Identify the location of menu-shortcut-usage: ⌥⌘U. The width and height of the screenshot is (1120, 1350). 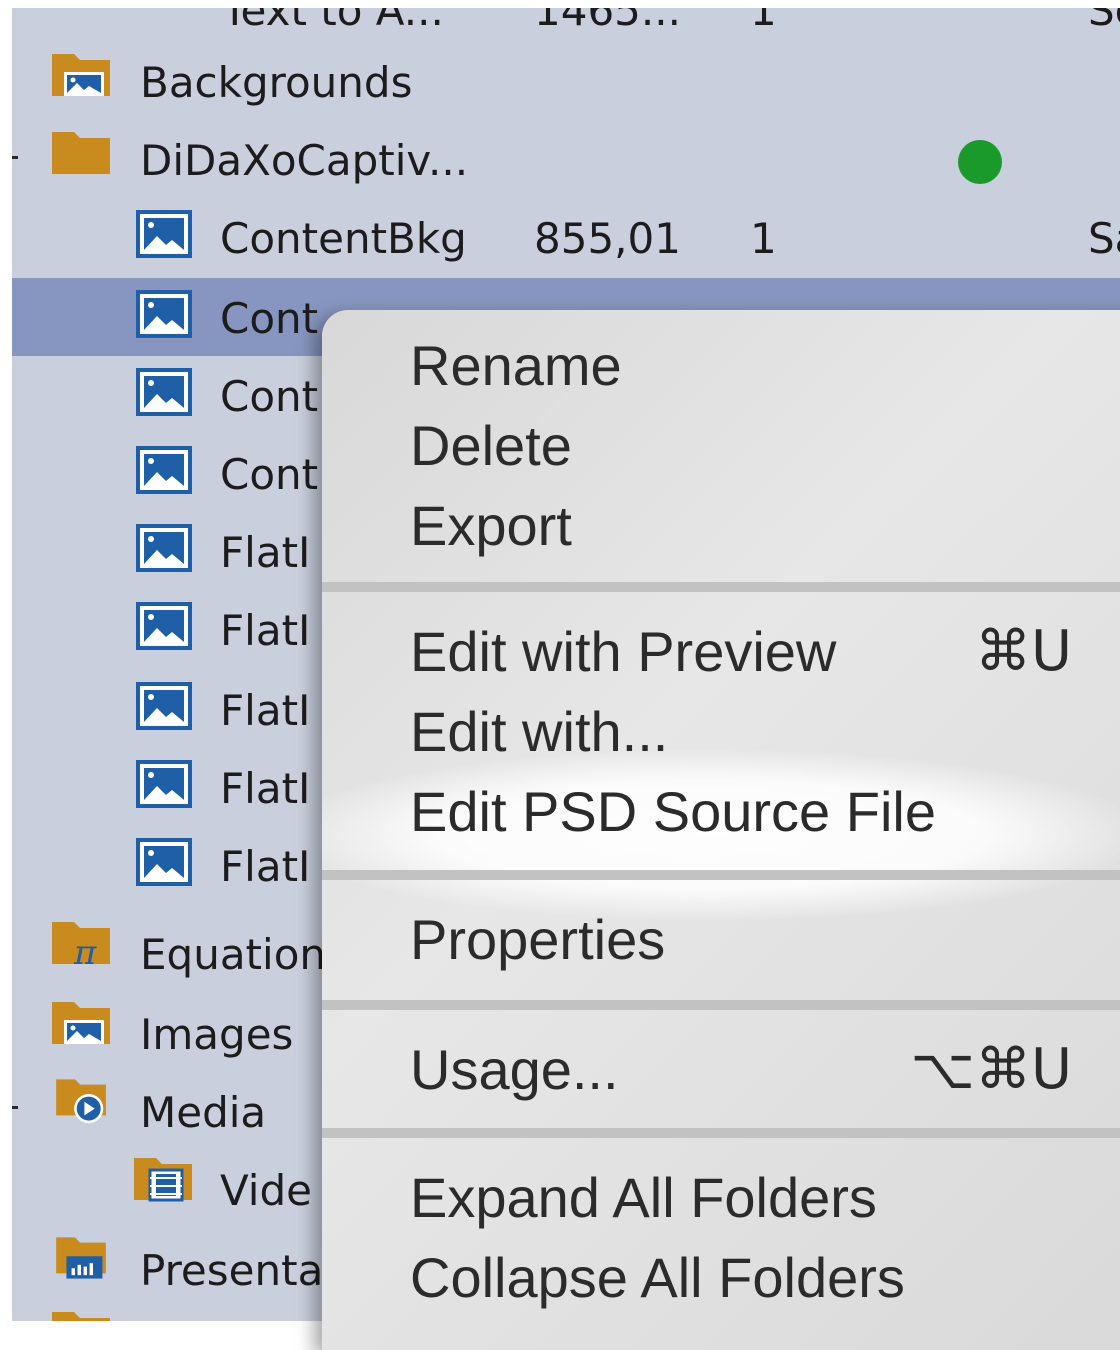
(991, 1069).